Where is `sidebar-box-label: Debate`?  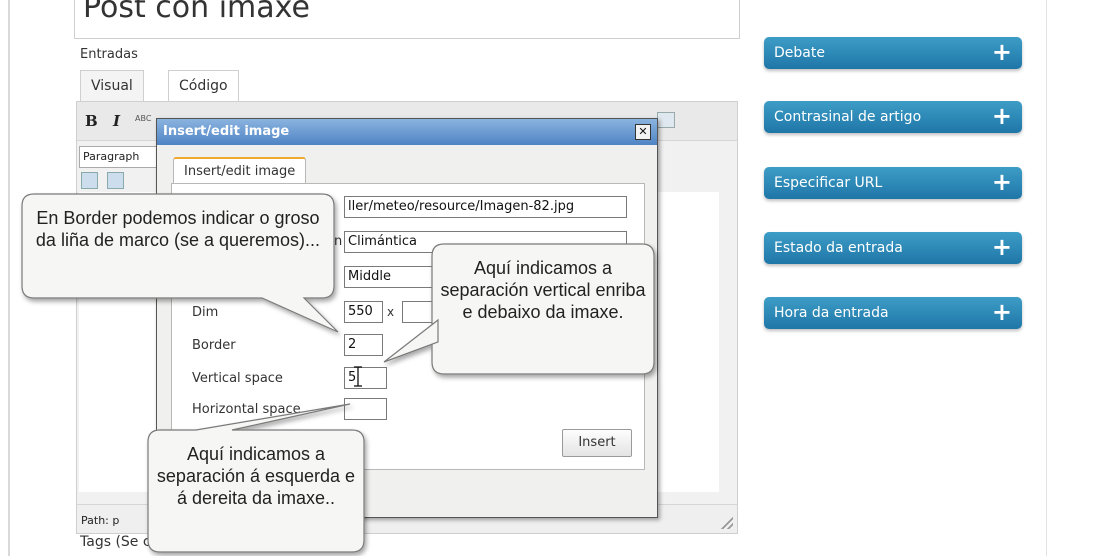
sidebar-box-label: Debate is located at coordinates (799, 53).